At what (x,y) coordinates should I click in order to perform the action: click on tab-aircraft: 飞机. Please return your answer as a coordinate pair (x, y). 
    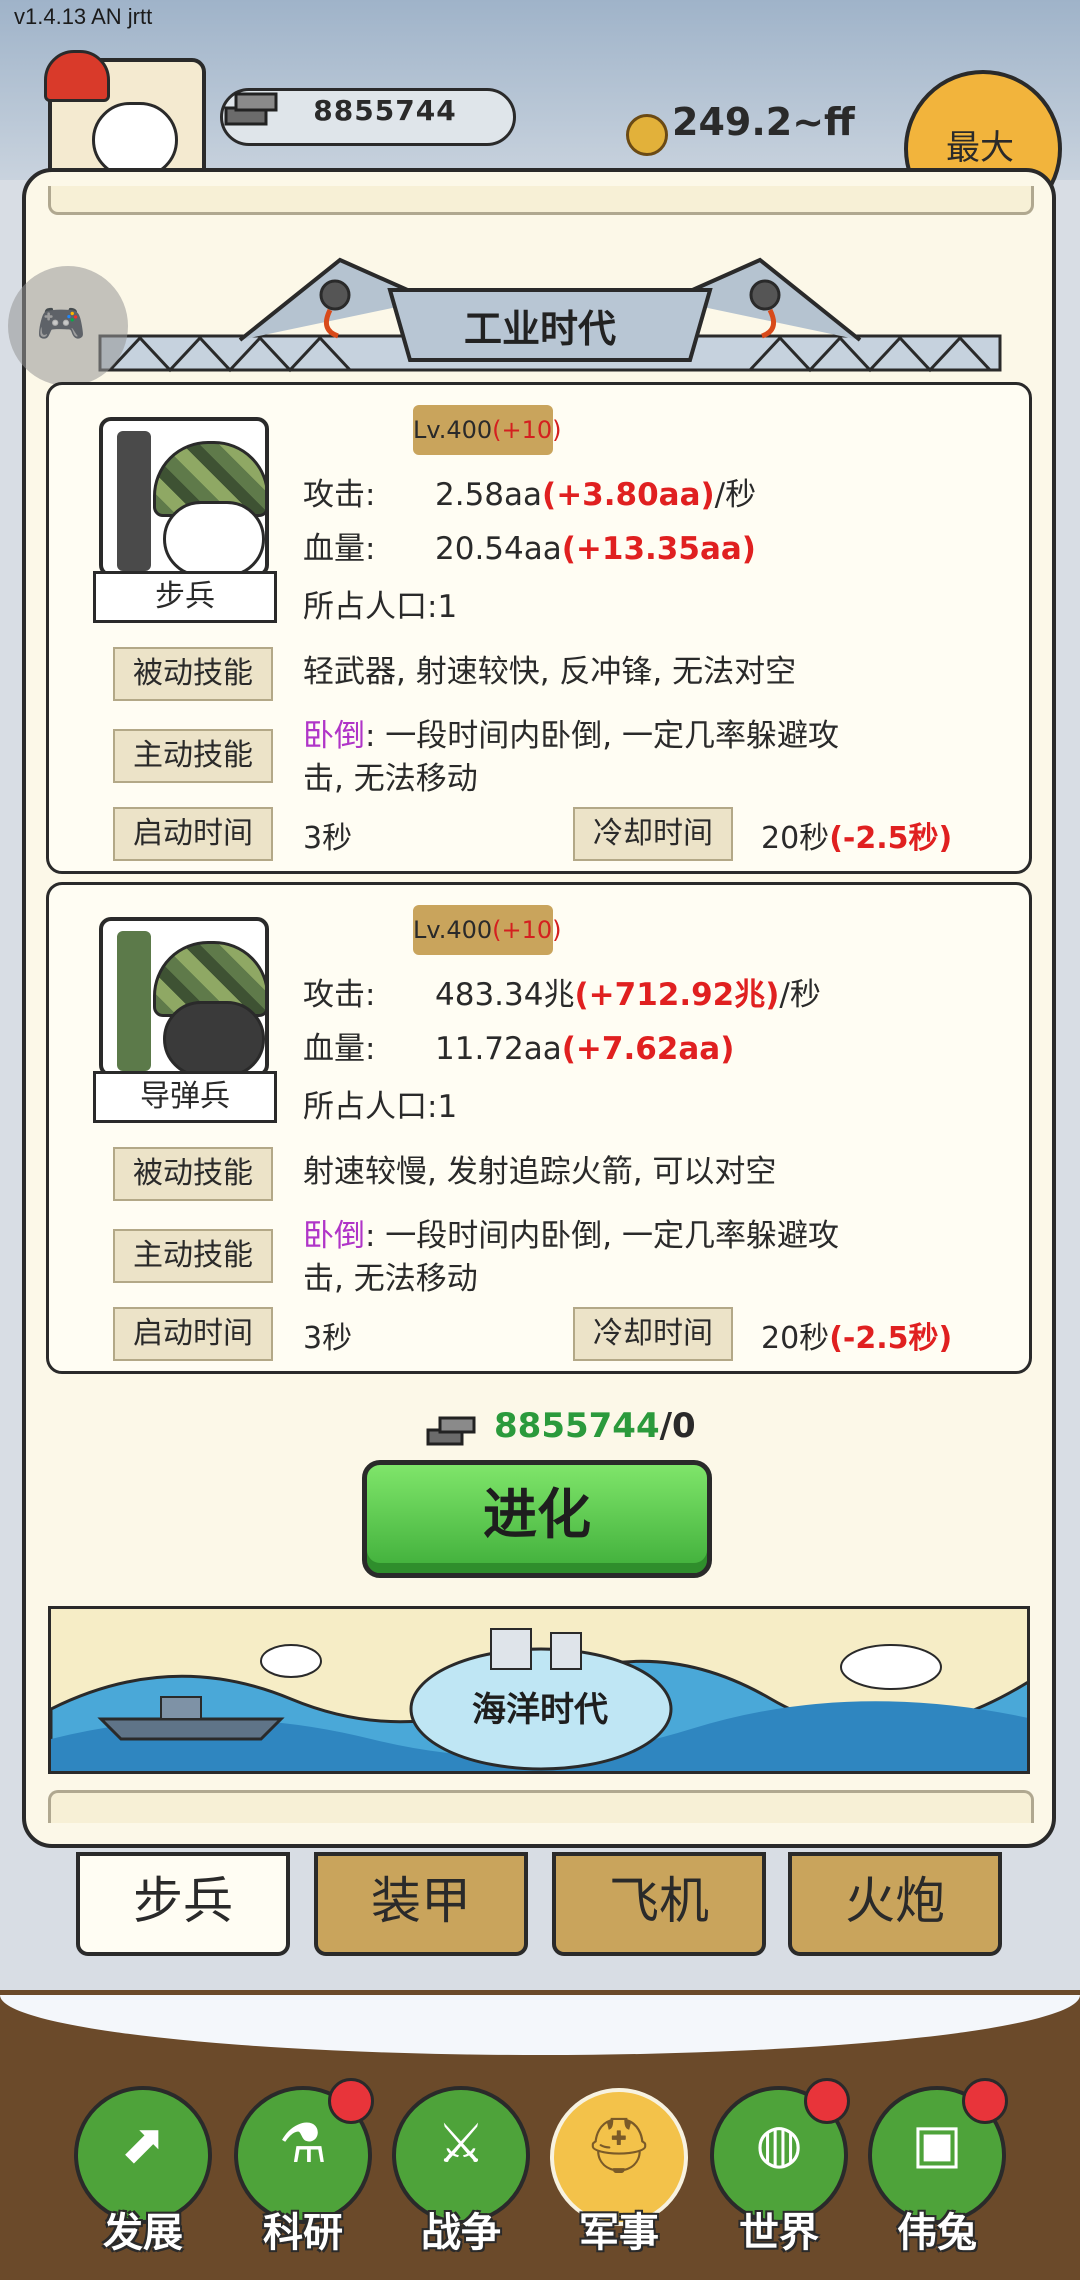
    Looking at the image, I should click on (659, 1904).